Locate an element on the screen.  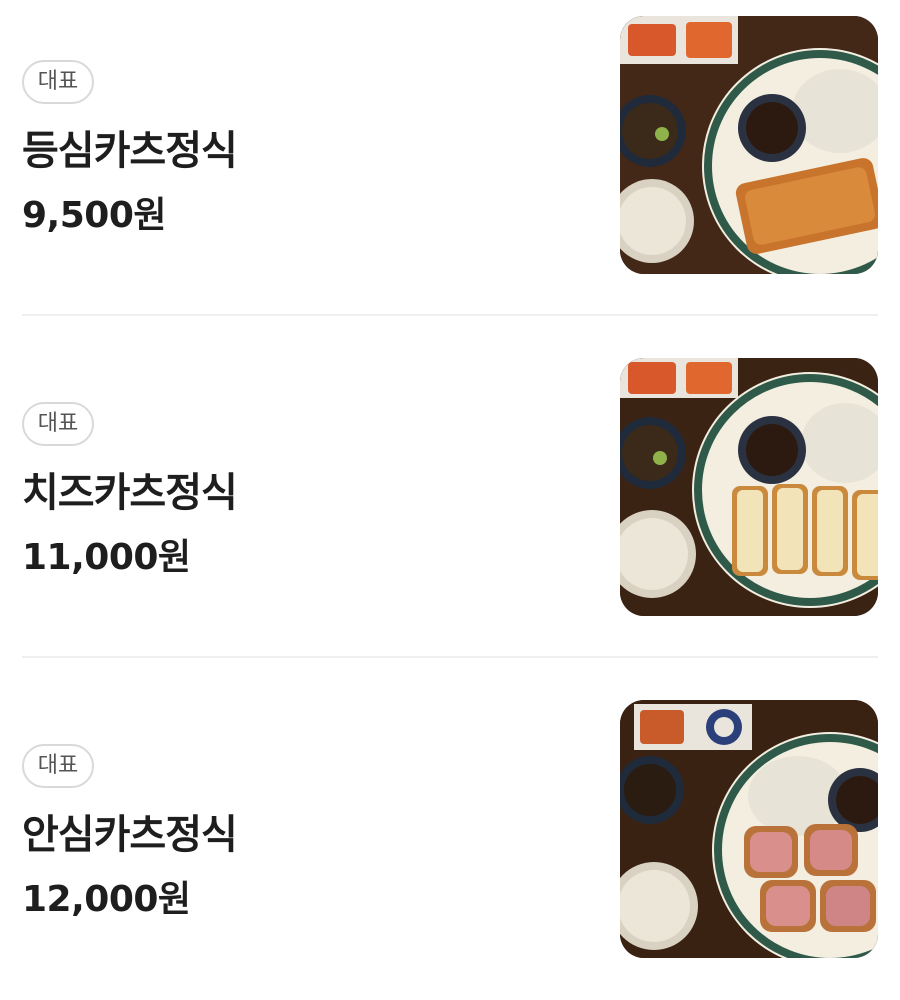
menu-item-name: 안심카츠정식 is located at coordinates (130, 835).